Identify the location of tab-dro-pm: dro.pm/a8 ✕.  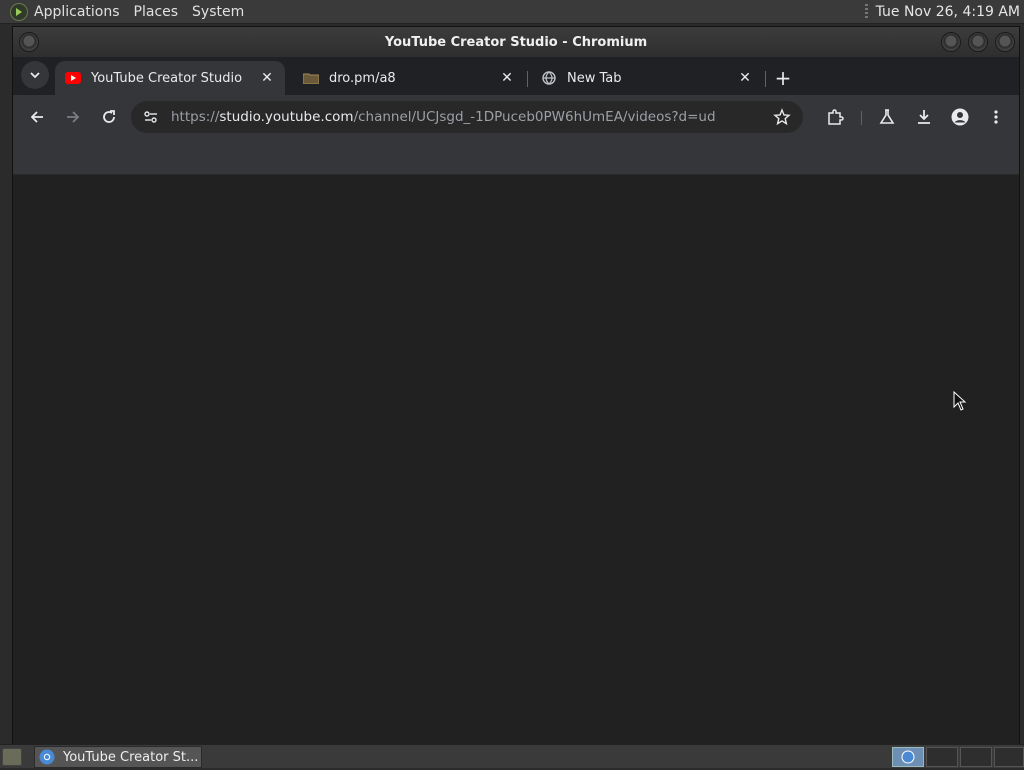
(409, 78).